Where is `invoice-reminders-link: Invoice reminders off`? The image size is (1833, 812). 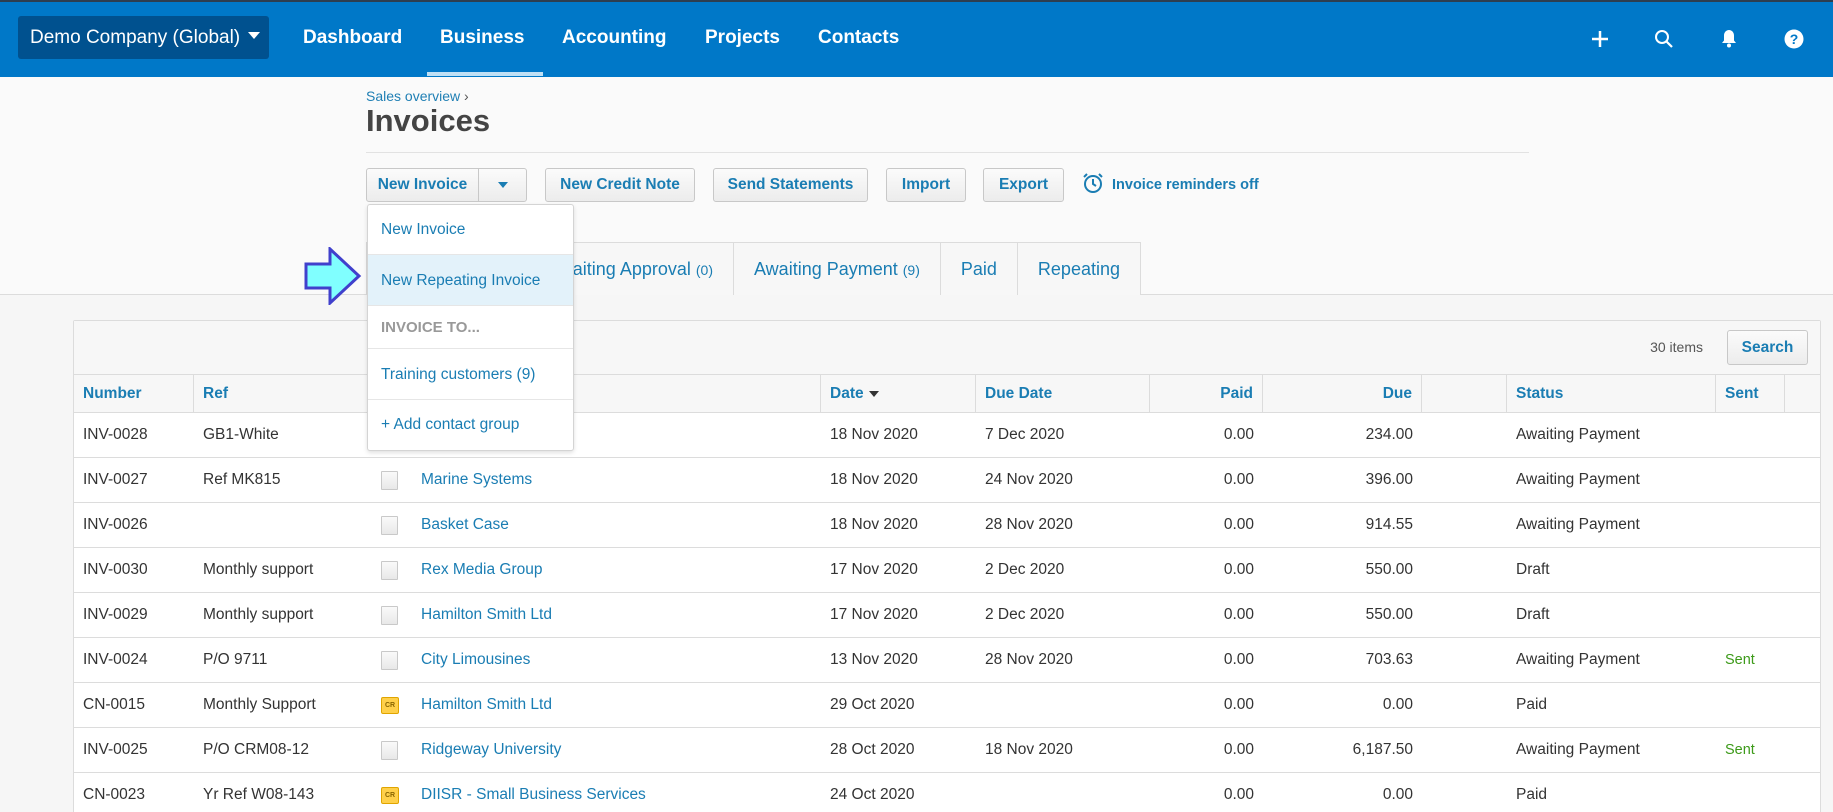
invoice-reminders-link: Invoice reminders off is located at coordinates (1170, 185).